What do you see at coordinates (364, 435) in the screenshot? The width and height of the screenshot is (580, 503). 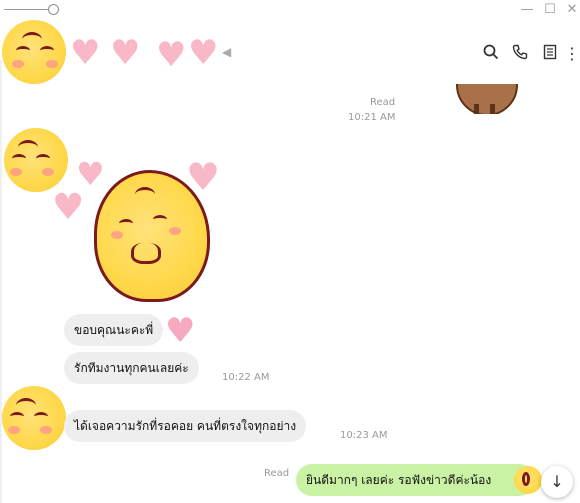 I see `message-time: 10:23 AM` at bounding box center [364, 435].